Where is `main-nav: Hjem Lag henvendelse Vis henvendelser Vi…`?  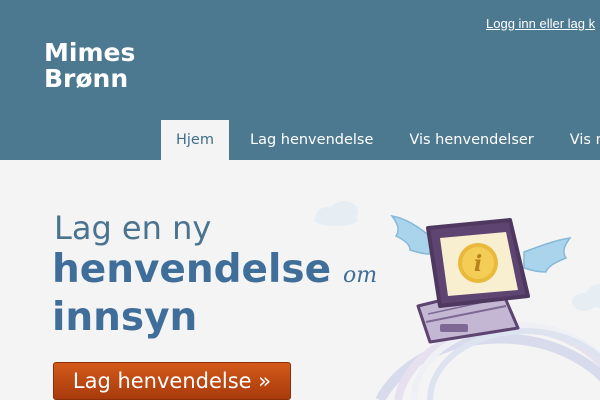
main-nav: Hjem Lag henvendelse Vis henvendelser Vi… is located at coordinates (380, 140).